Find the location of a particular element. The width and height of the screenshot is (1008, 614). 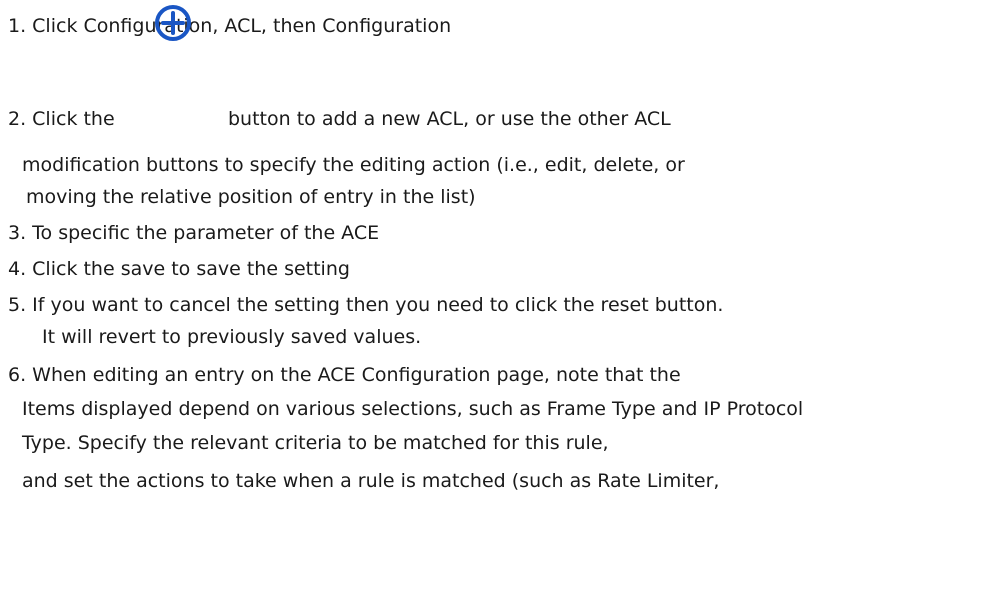

step-4: 4. Click the save to save the setting is located at coordinates (179, 269).